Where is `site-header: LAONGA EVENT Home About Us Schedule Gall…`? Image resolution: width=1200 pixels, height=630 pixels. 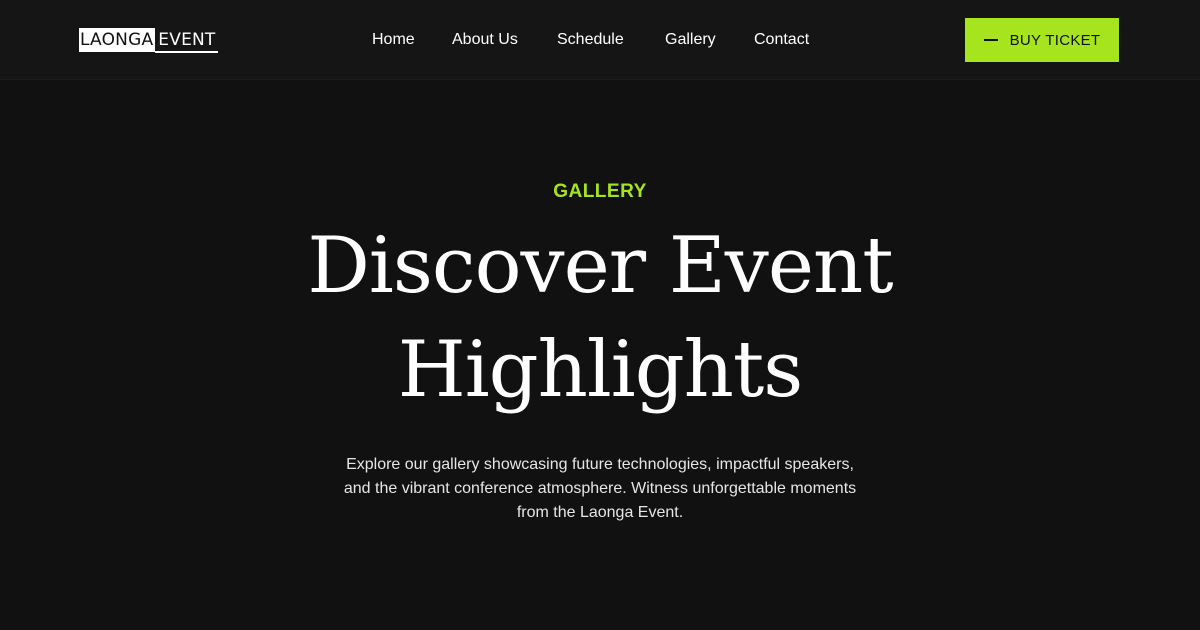
site-header: LAONGA EVENT Home About Us Schedule Gall… is located at coordinates (600, 40).